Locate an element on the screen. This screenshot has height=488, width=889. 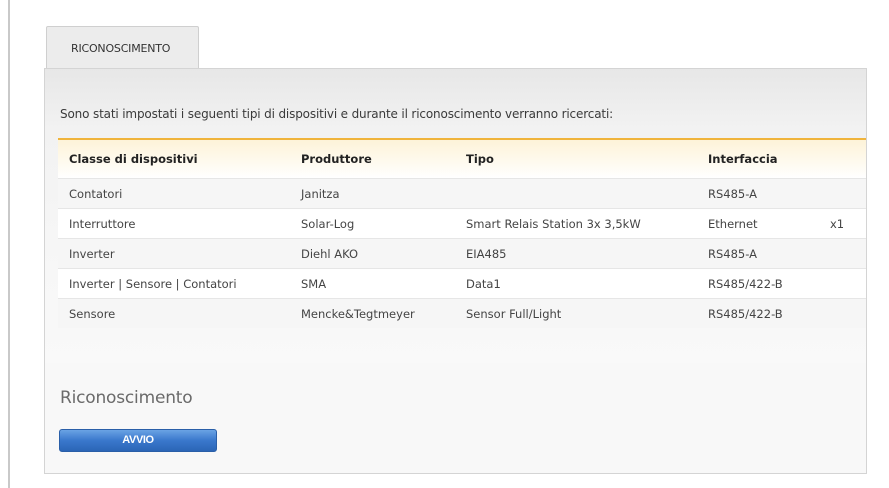
cell-manufacturer: SMA is located at coordinates (383, 283).